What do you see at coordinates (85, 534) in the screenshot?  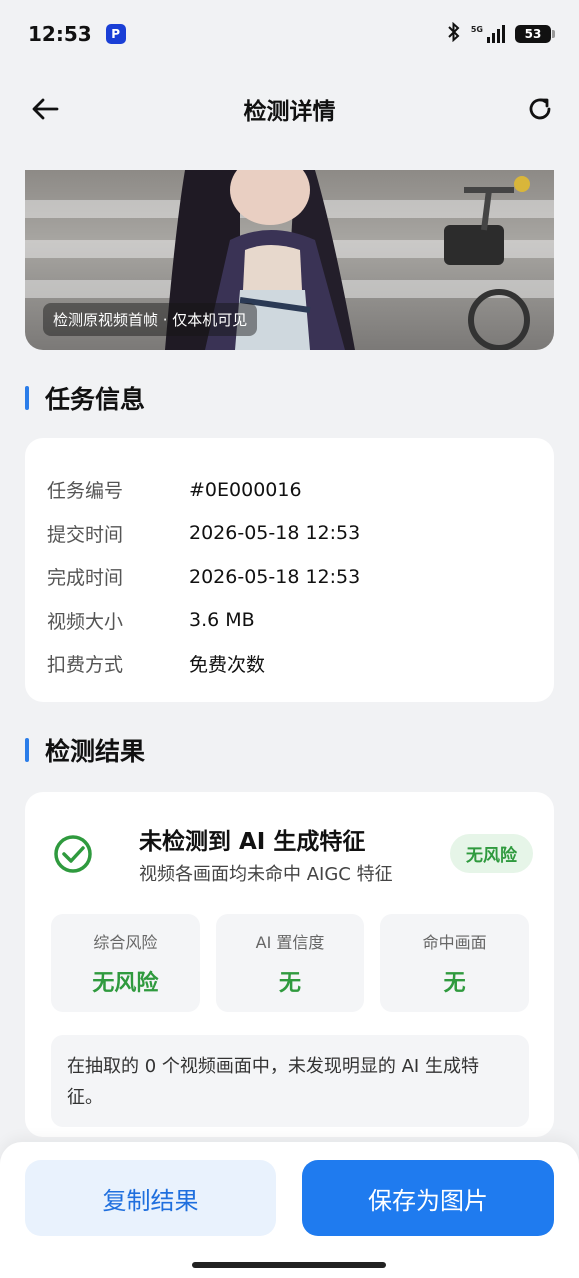 I see `info-key: 提交时间` at bounding box center [85, 534].